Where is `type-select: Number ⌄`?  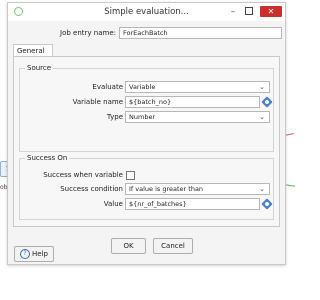 type-select: Number ⌄ is located at coordinates (197, 117).